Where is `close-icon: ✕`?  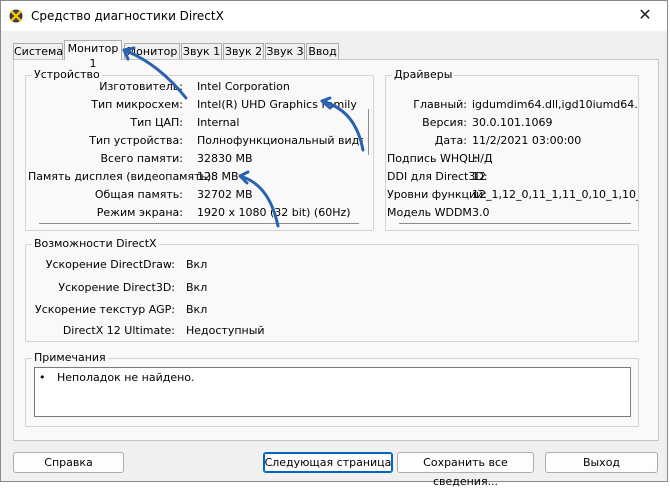
close-icon: ✕ is located at coordinates (645, 15).